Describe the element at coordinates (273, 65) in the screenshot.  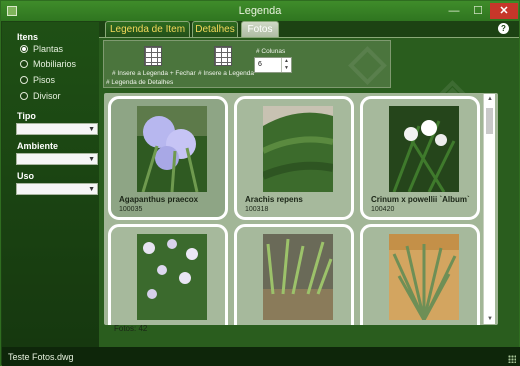
I see `columns-stepper: 6 ▲ ▼` at that location.